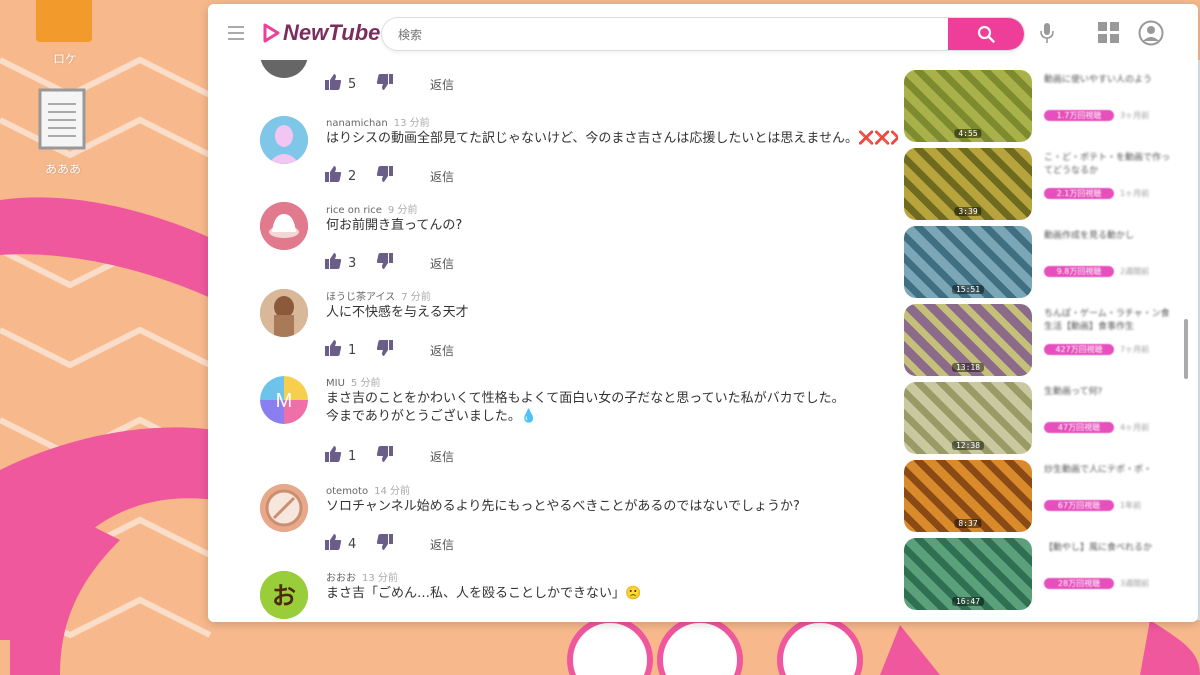  What do you see at coordinates (986, 34) in the screenshot?
I see `search-button` at bounding box center [986, 34].